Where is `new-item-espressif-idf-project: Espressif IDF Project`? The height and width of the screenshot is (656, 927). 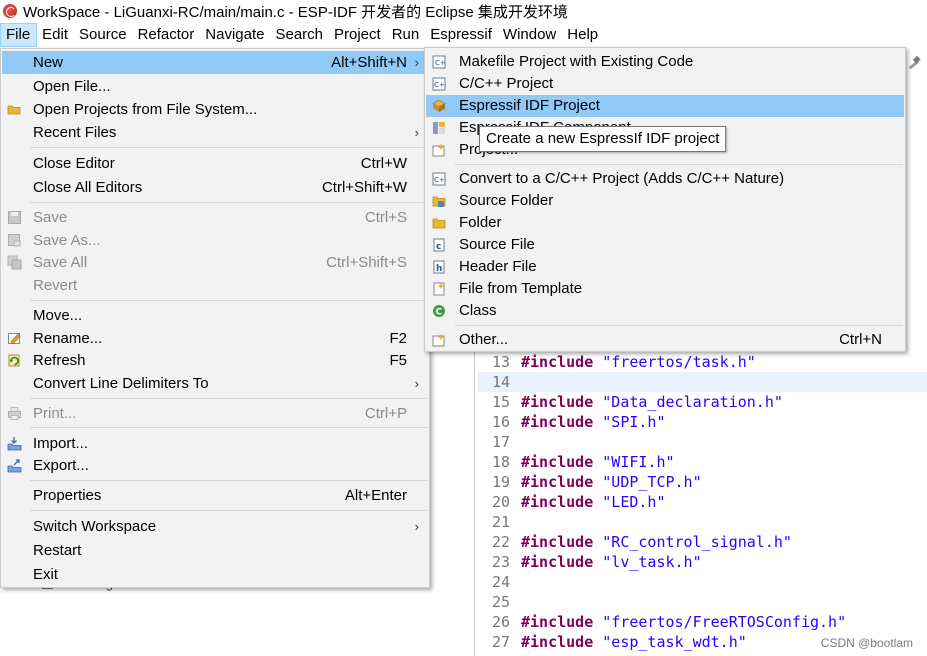 new-item-espressif-idf-project: Espressif IDF Project is located at coordinates (665, 106).